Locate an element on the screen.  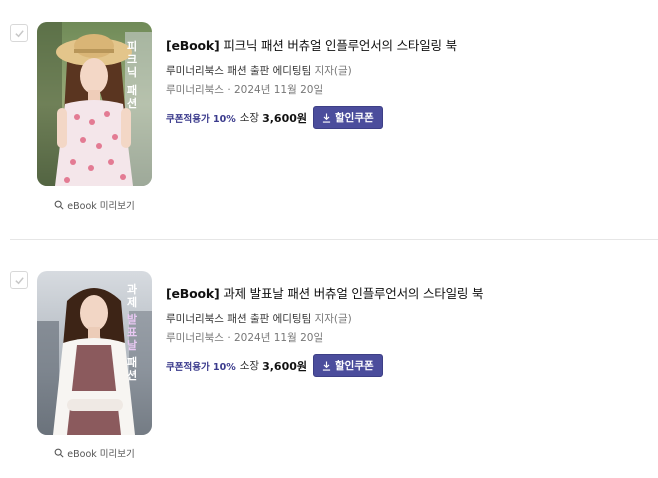
book-title-link: [eBook] 과제 발표날 패션 버츄얼 인플루언서의 스타일링 북 is located at coordinates (324, 292).